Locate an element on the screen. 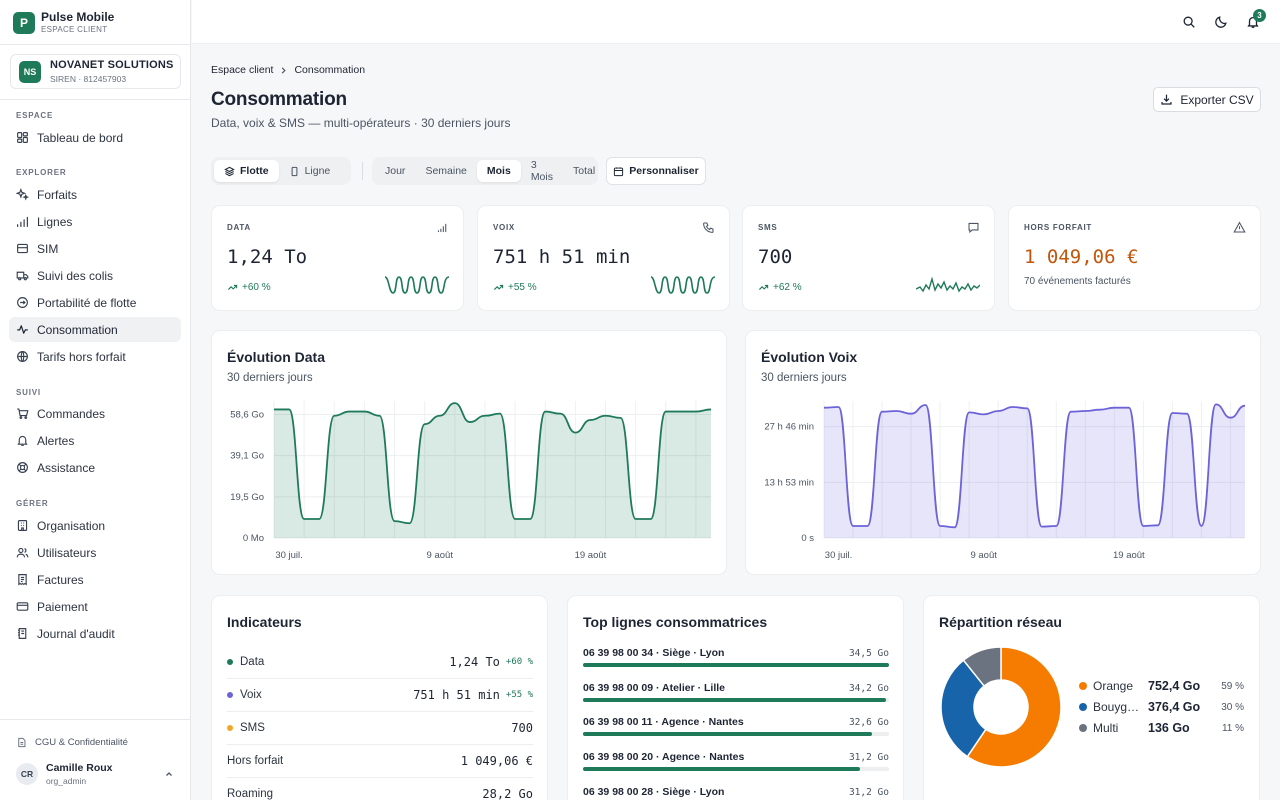 This screenshot has height=800, width=1280. sidebar-item-consommation: Consommation is located at coordinates (95, 329).